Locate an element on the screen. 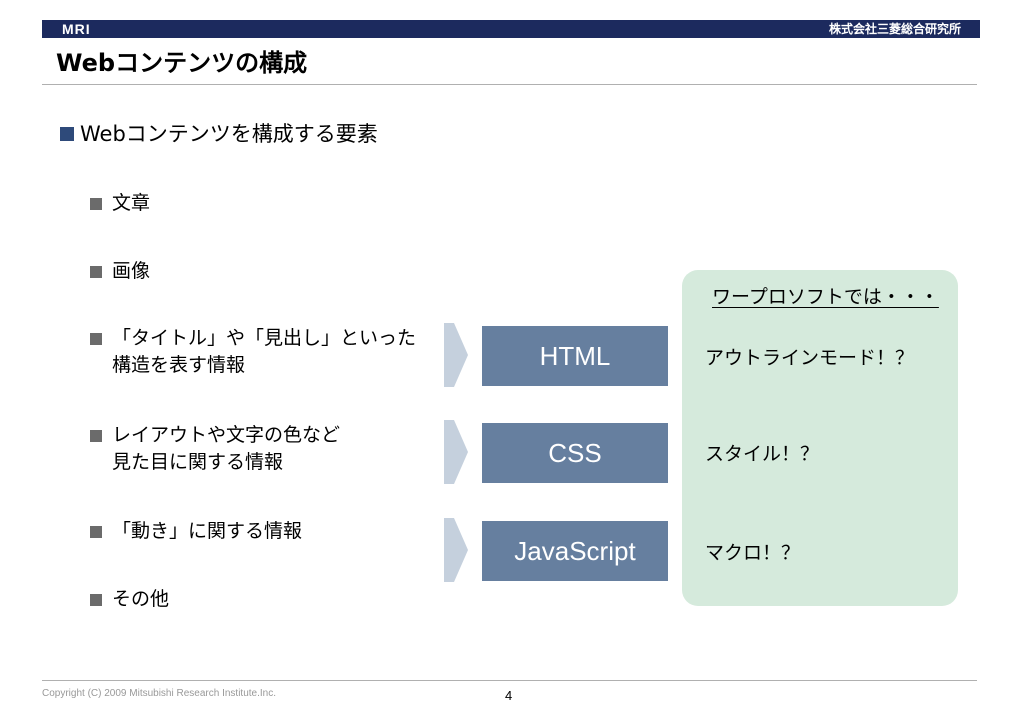 The height and width of the screenshot is (708, 1023). list-item: 「動き」に関する情報 is located at coordinates (196, 531).